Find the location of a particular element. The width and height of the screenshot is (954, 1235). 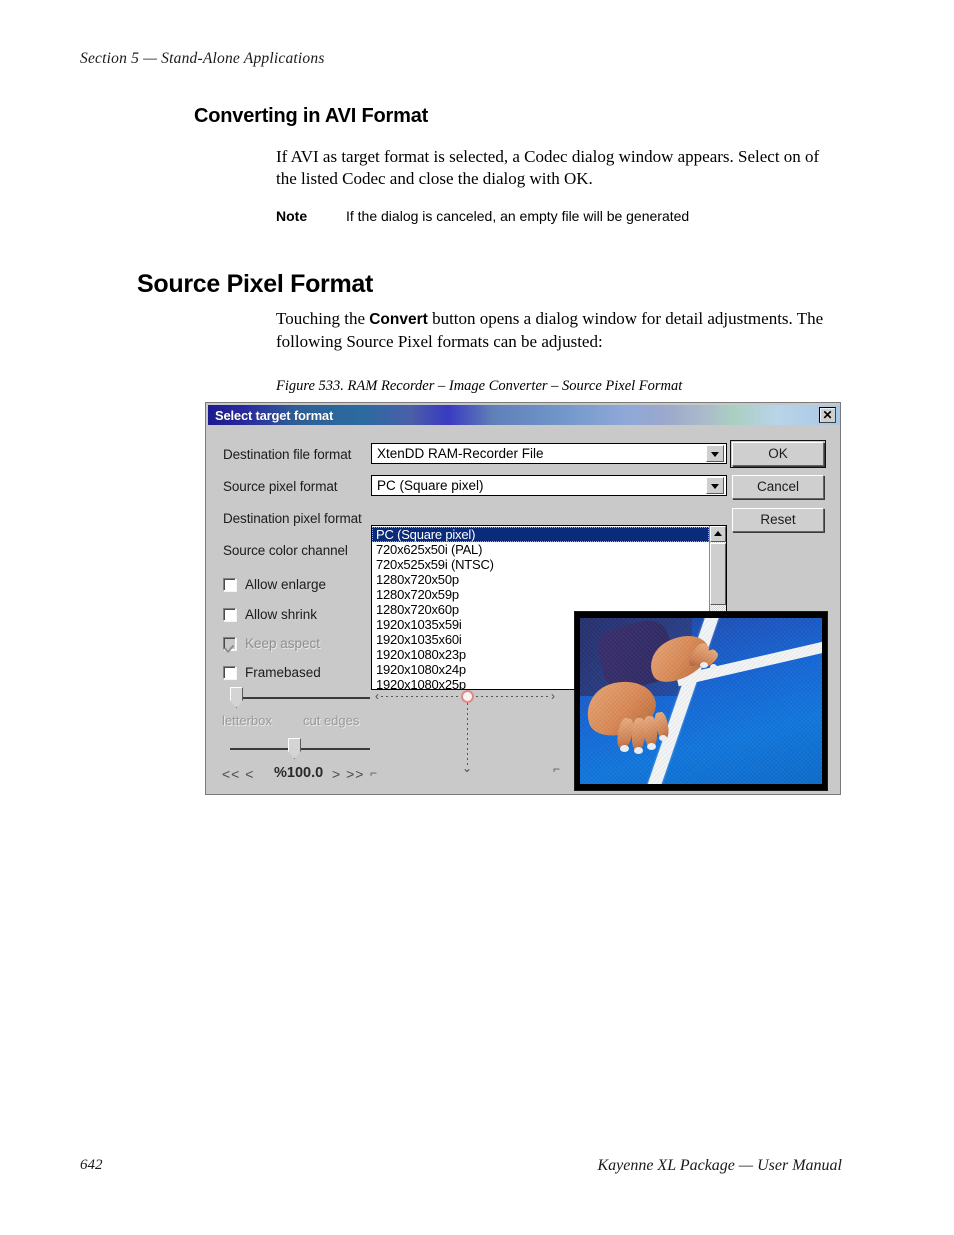

checkbox-row-keep-aspect: Keep aspect is located at coordinates (271, 643).